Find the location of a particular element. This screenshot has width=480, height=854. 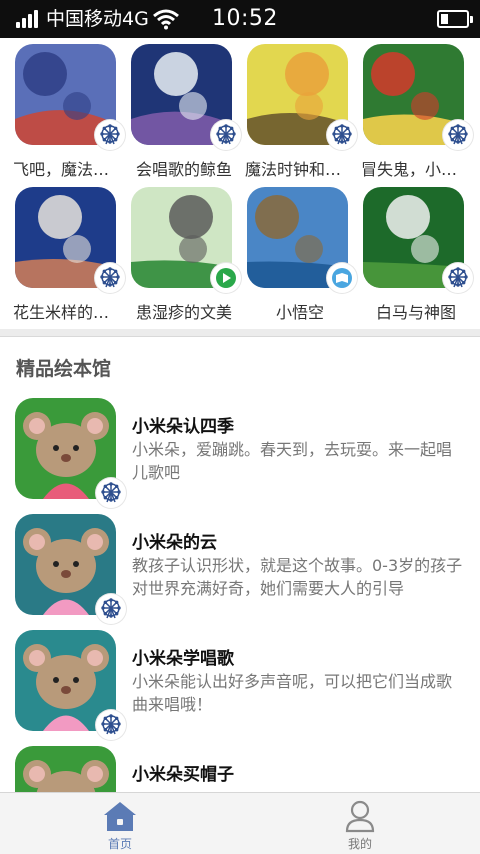

book-tile: 患湿疹的文美 is located at coordinates (189, 257).